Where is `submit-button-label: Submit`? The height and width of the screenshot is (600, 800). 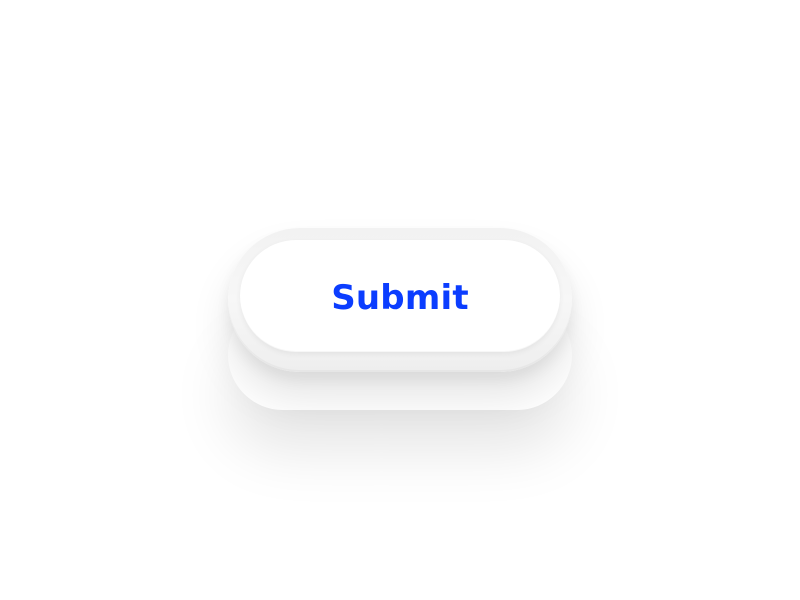 submit-button-label: Submit is located at coordinates (400, 298).